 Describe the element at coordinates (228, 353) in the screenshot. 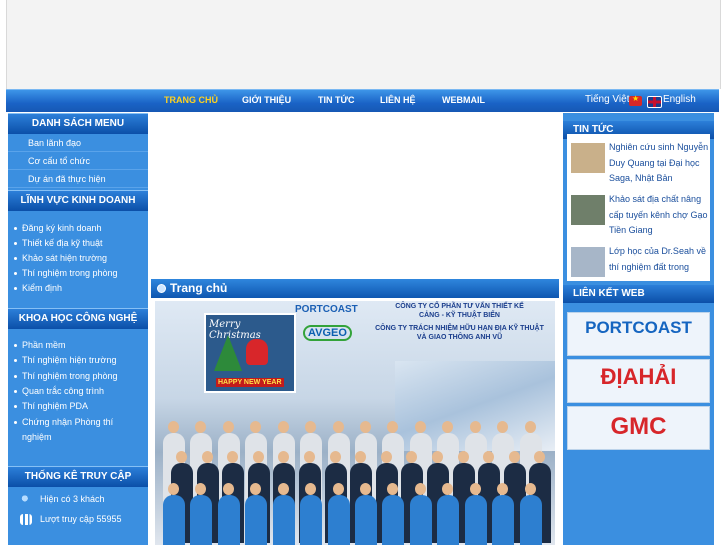

I see `tree-icon` at that location.